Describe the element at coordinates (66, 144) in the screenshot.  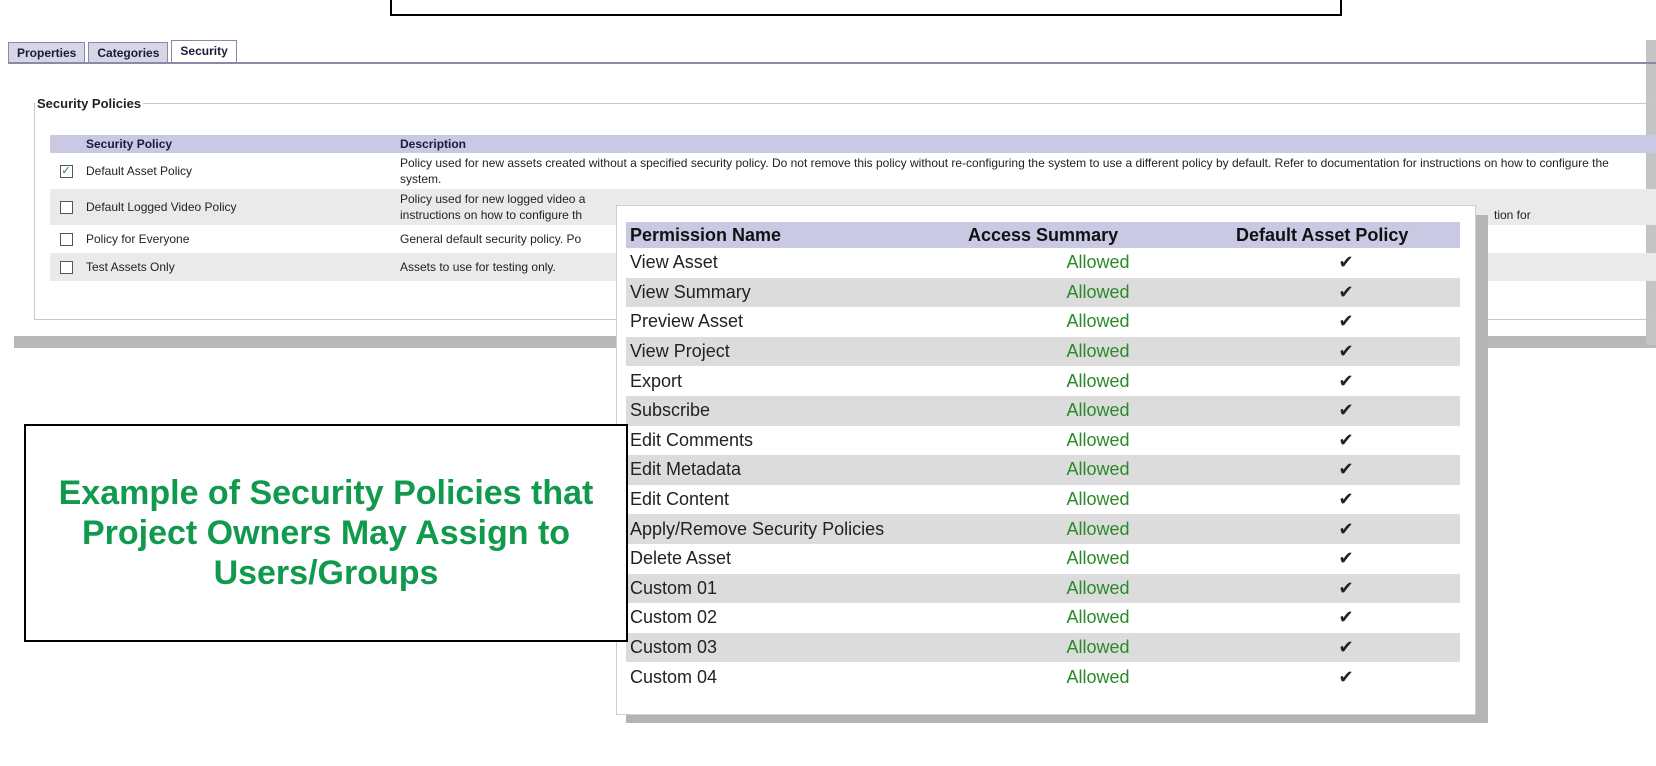
I see `checkbox-column-header` at that location.